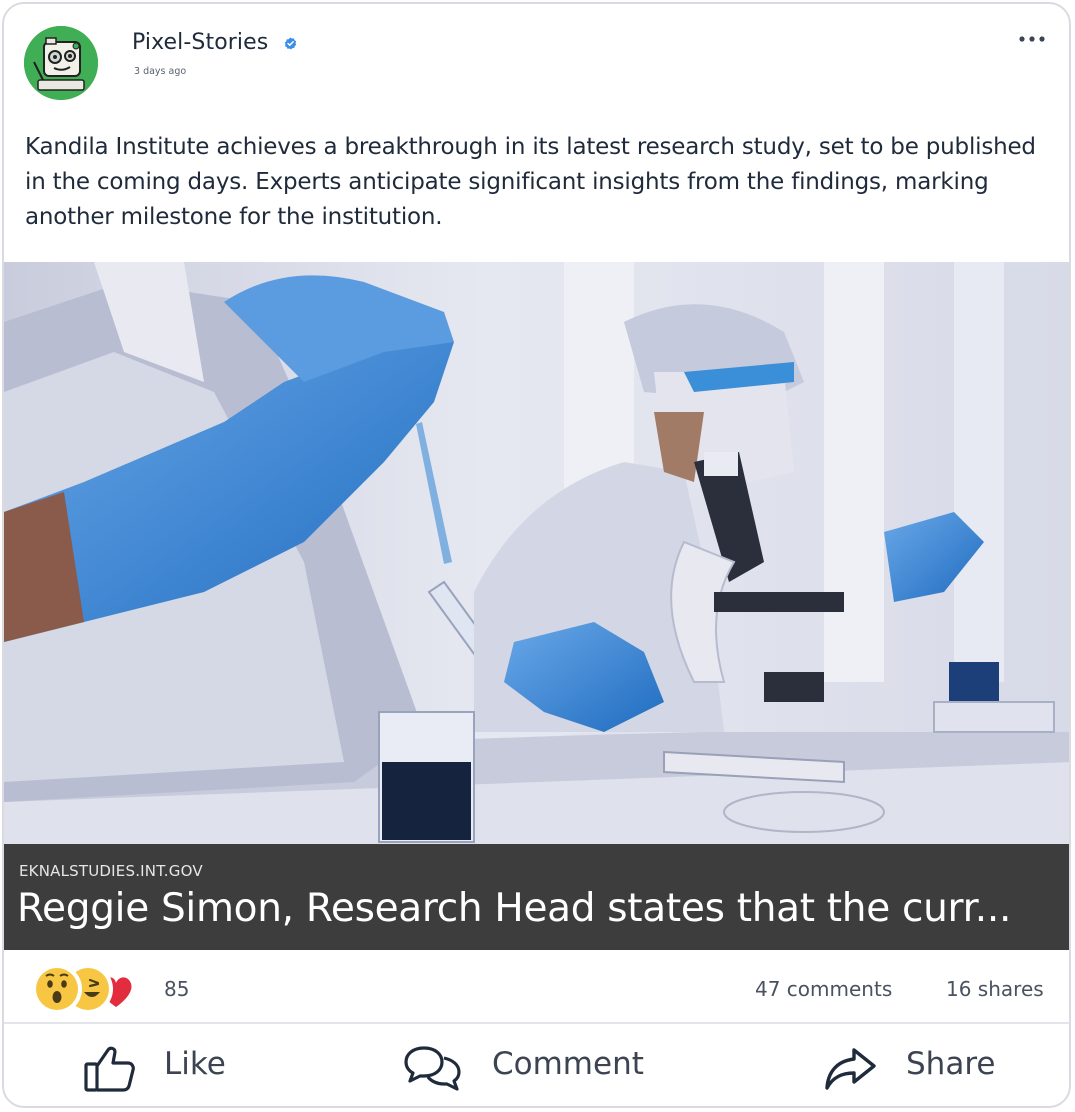 The width and height of the screenshot is (1075, 1112). I want to click on share-label: Share, so click(951, 1064).